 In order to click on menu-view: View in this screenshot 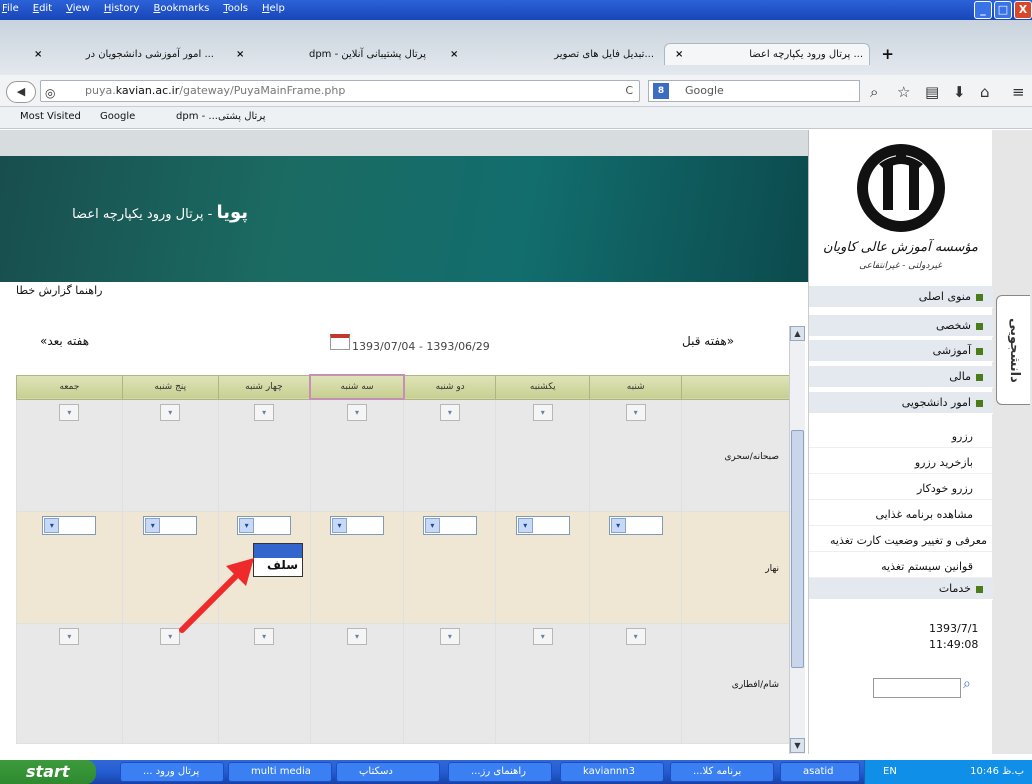, I will do `click(78, 8)`.